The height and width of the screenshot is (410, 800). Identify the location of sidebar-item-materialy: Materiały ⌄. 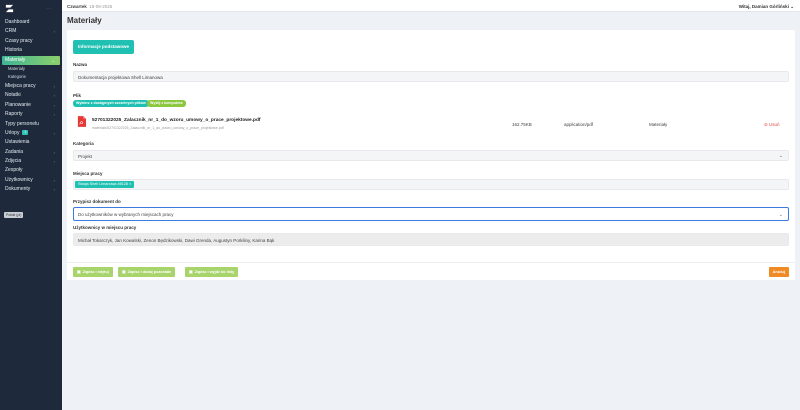
(31, 60).